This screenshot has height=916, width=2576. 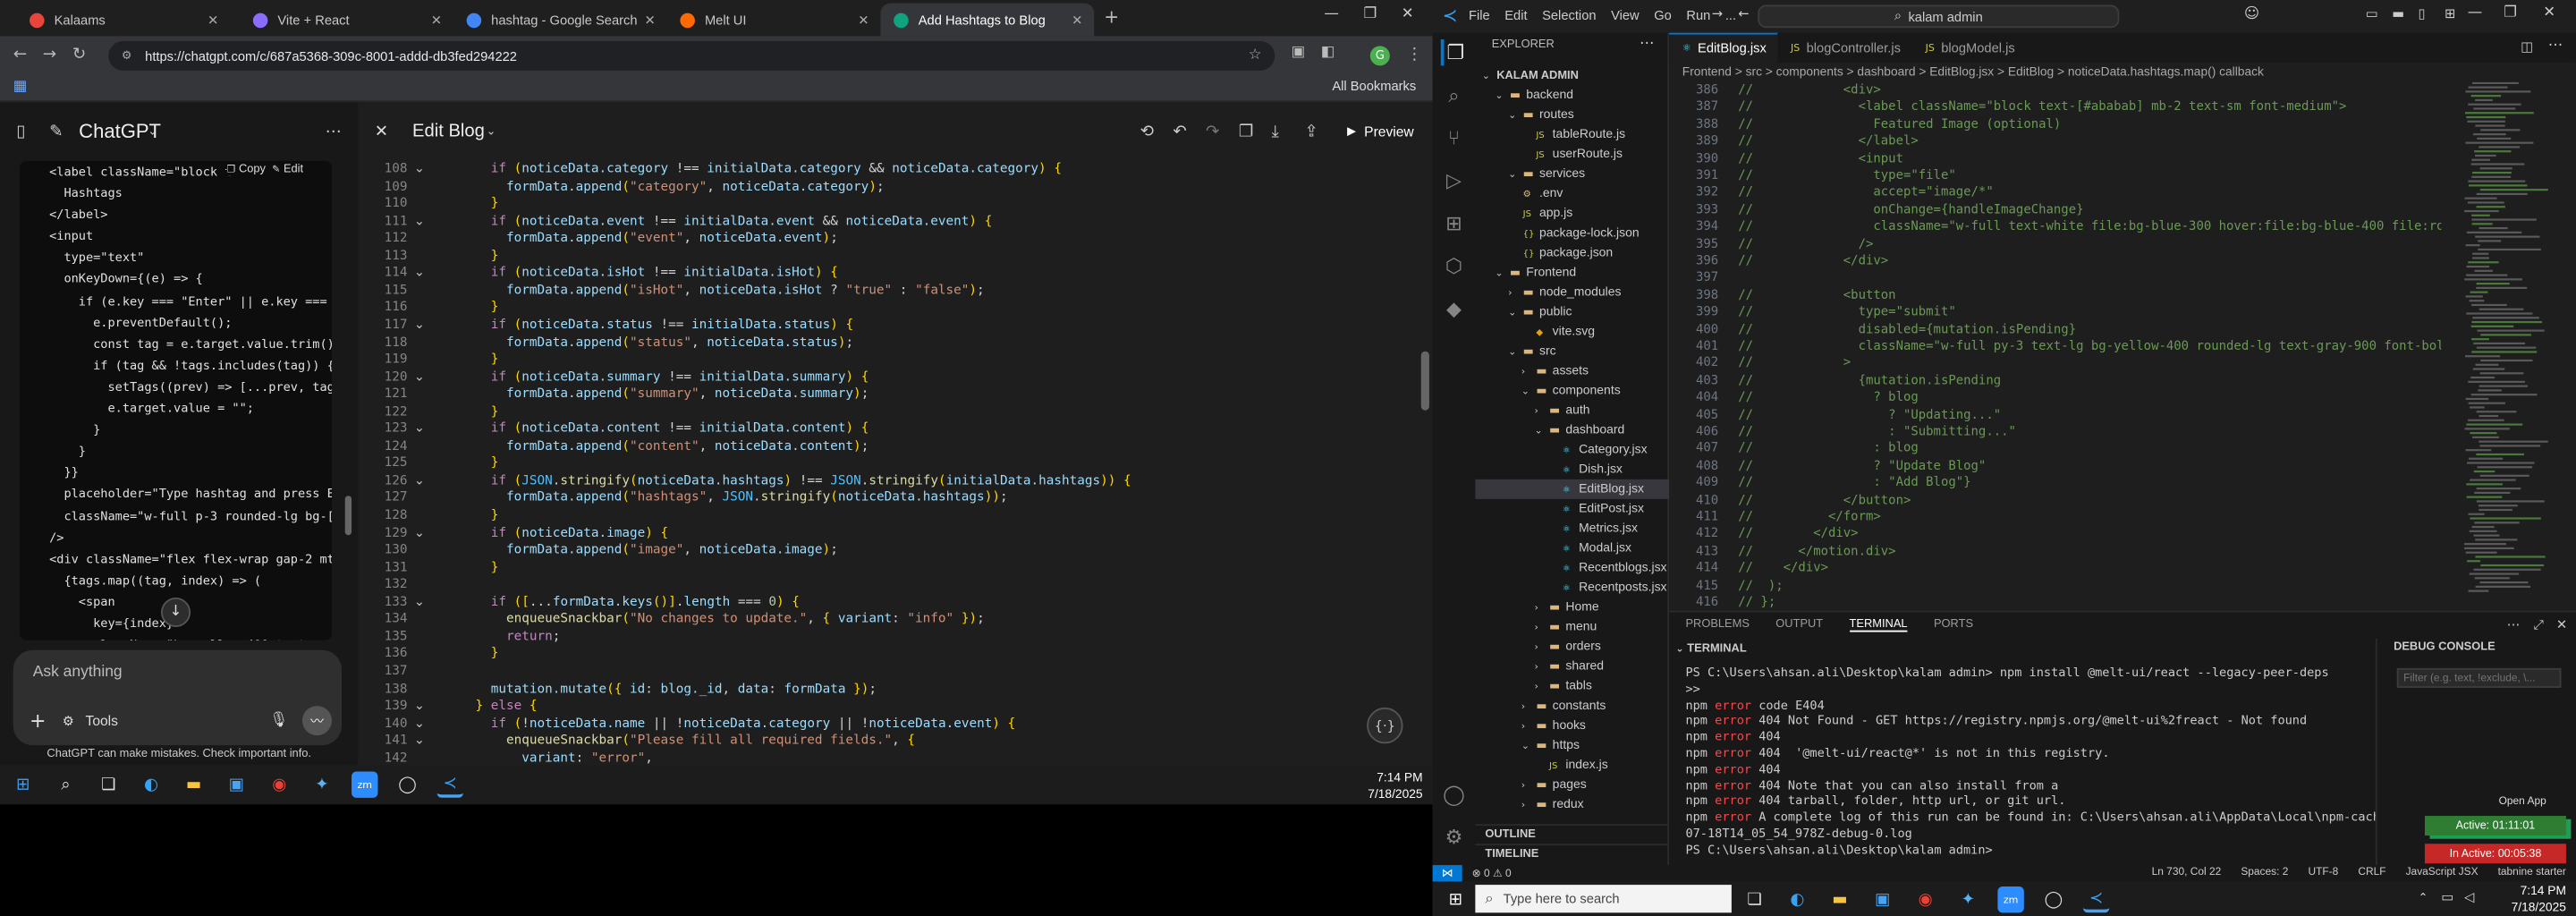 I want to click on prompt-input, so click(x=172, y=672).